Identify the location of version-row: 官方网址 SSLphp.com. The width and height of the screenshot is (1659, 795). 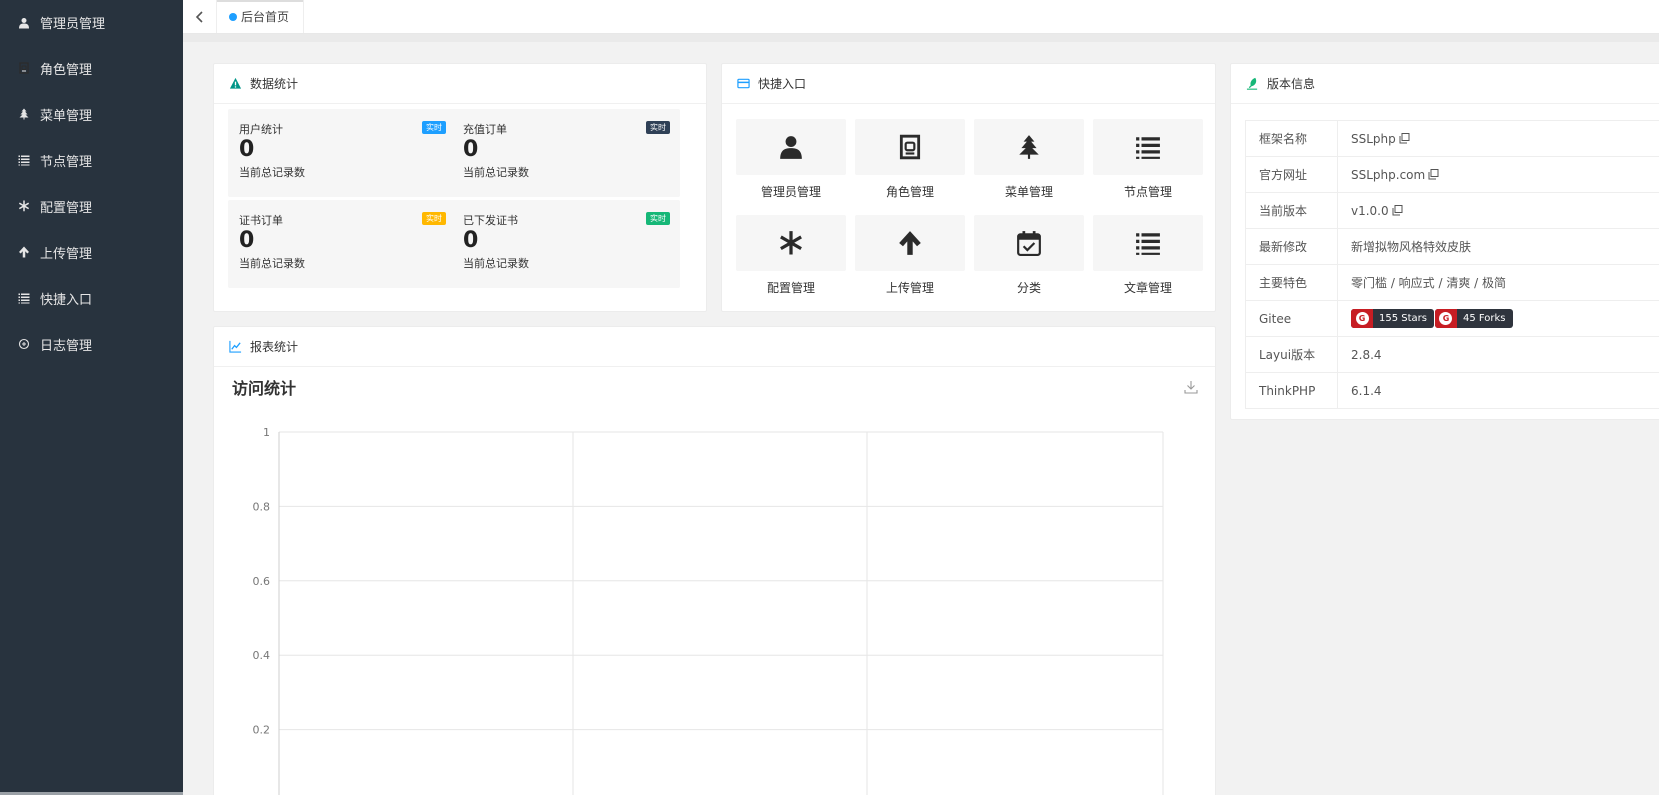
(1452, 174).